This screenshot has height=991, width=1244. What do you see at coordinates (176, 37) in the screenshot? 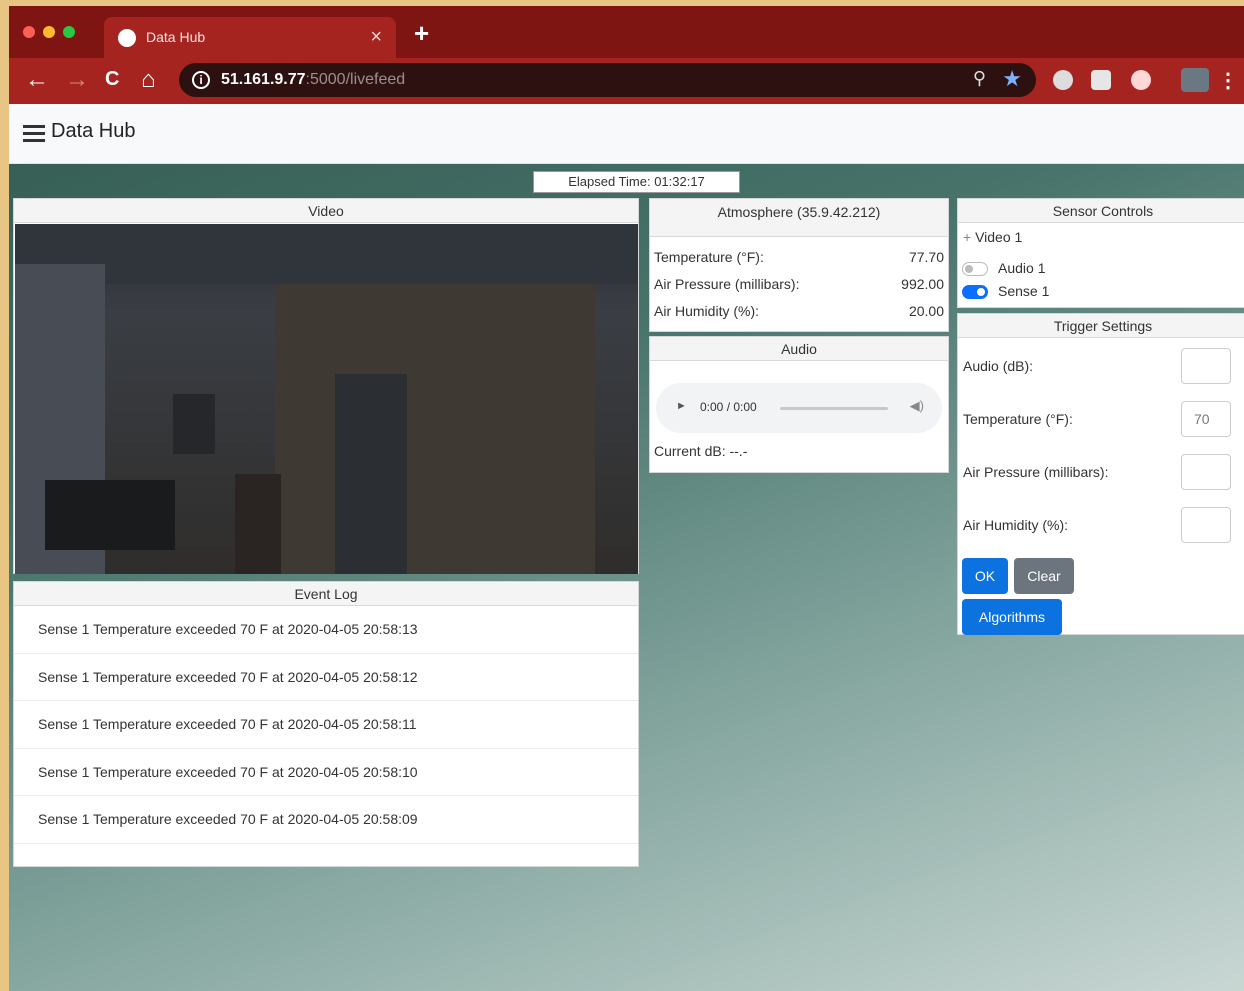
I see `tab-title: Data Hub` at bounding box center [176, 37].